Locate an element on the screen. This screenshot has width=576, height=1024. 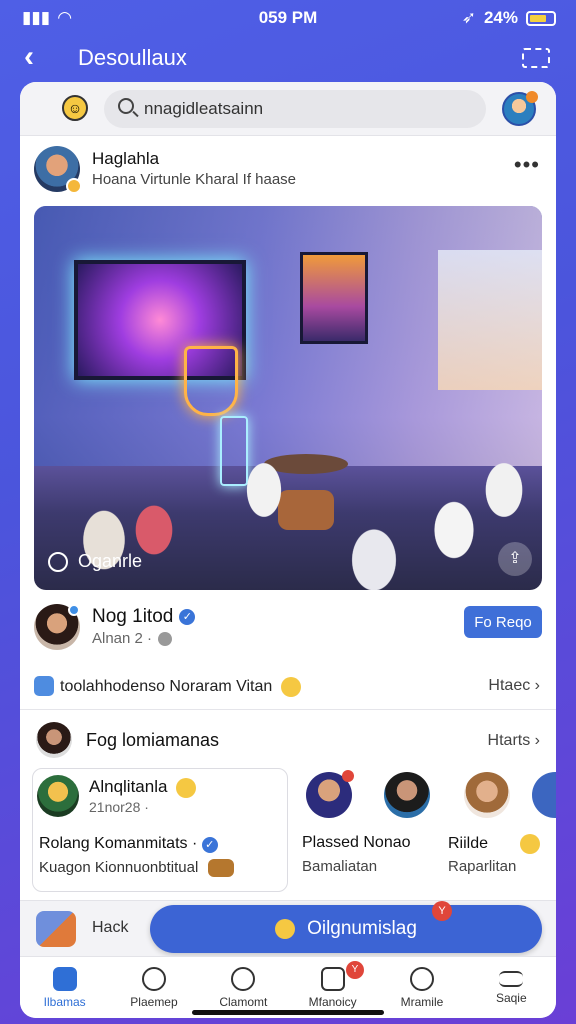
info-text: toolahhodenso Noraram Vitan is located at coordinates (166, 687).